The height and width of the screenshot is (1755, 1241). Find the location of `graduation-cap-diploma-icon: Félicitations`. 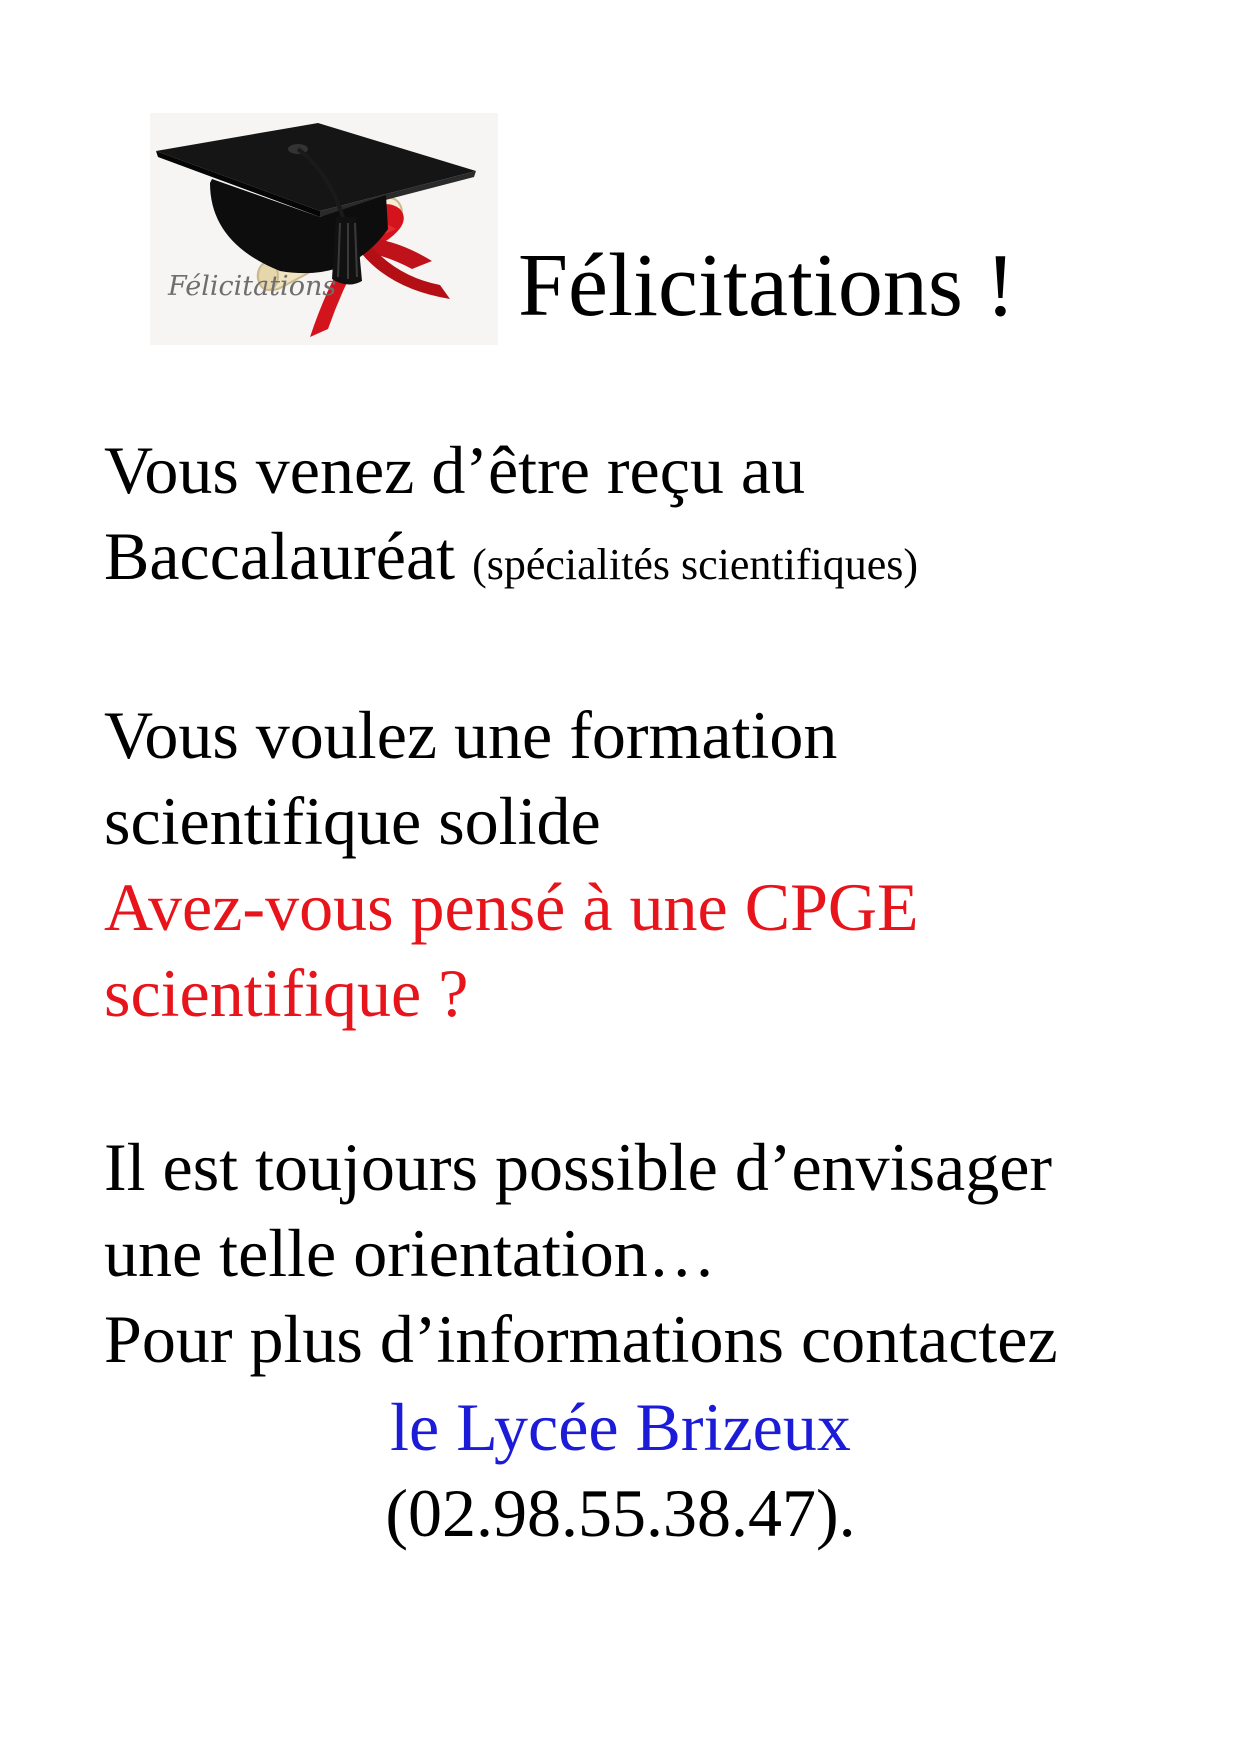

graduation-cap-diploma-icon: Félicitations is located at coordinates (324, 229).